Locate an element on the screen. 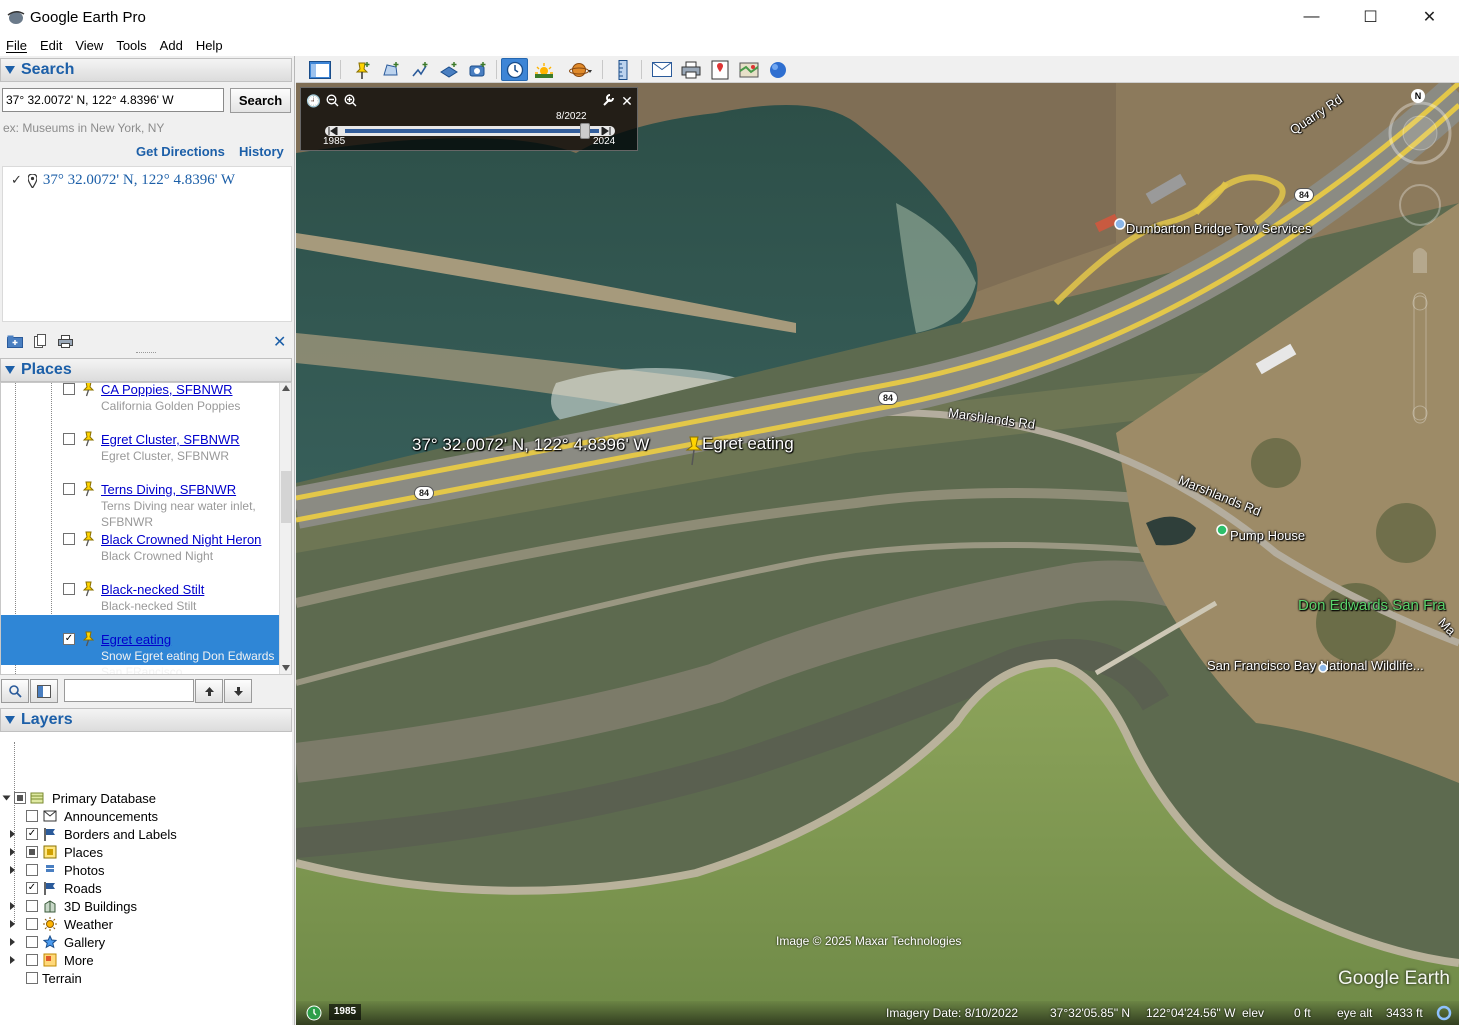 The image size is (1459, 1025). ruler-button is located at coordinates (622, 69).